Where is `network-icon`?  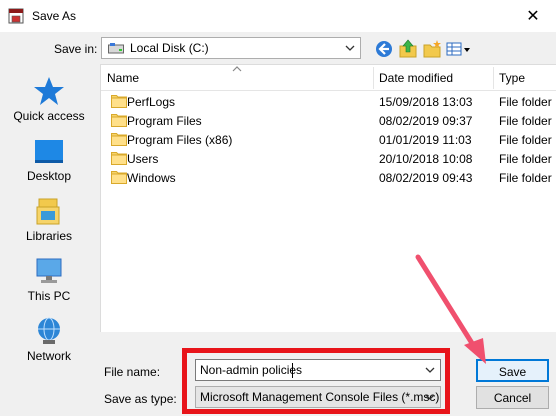 network-icon is located at coordinates (49, 330).